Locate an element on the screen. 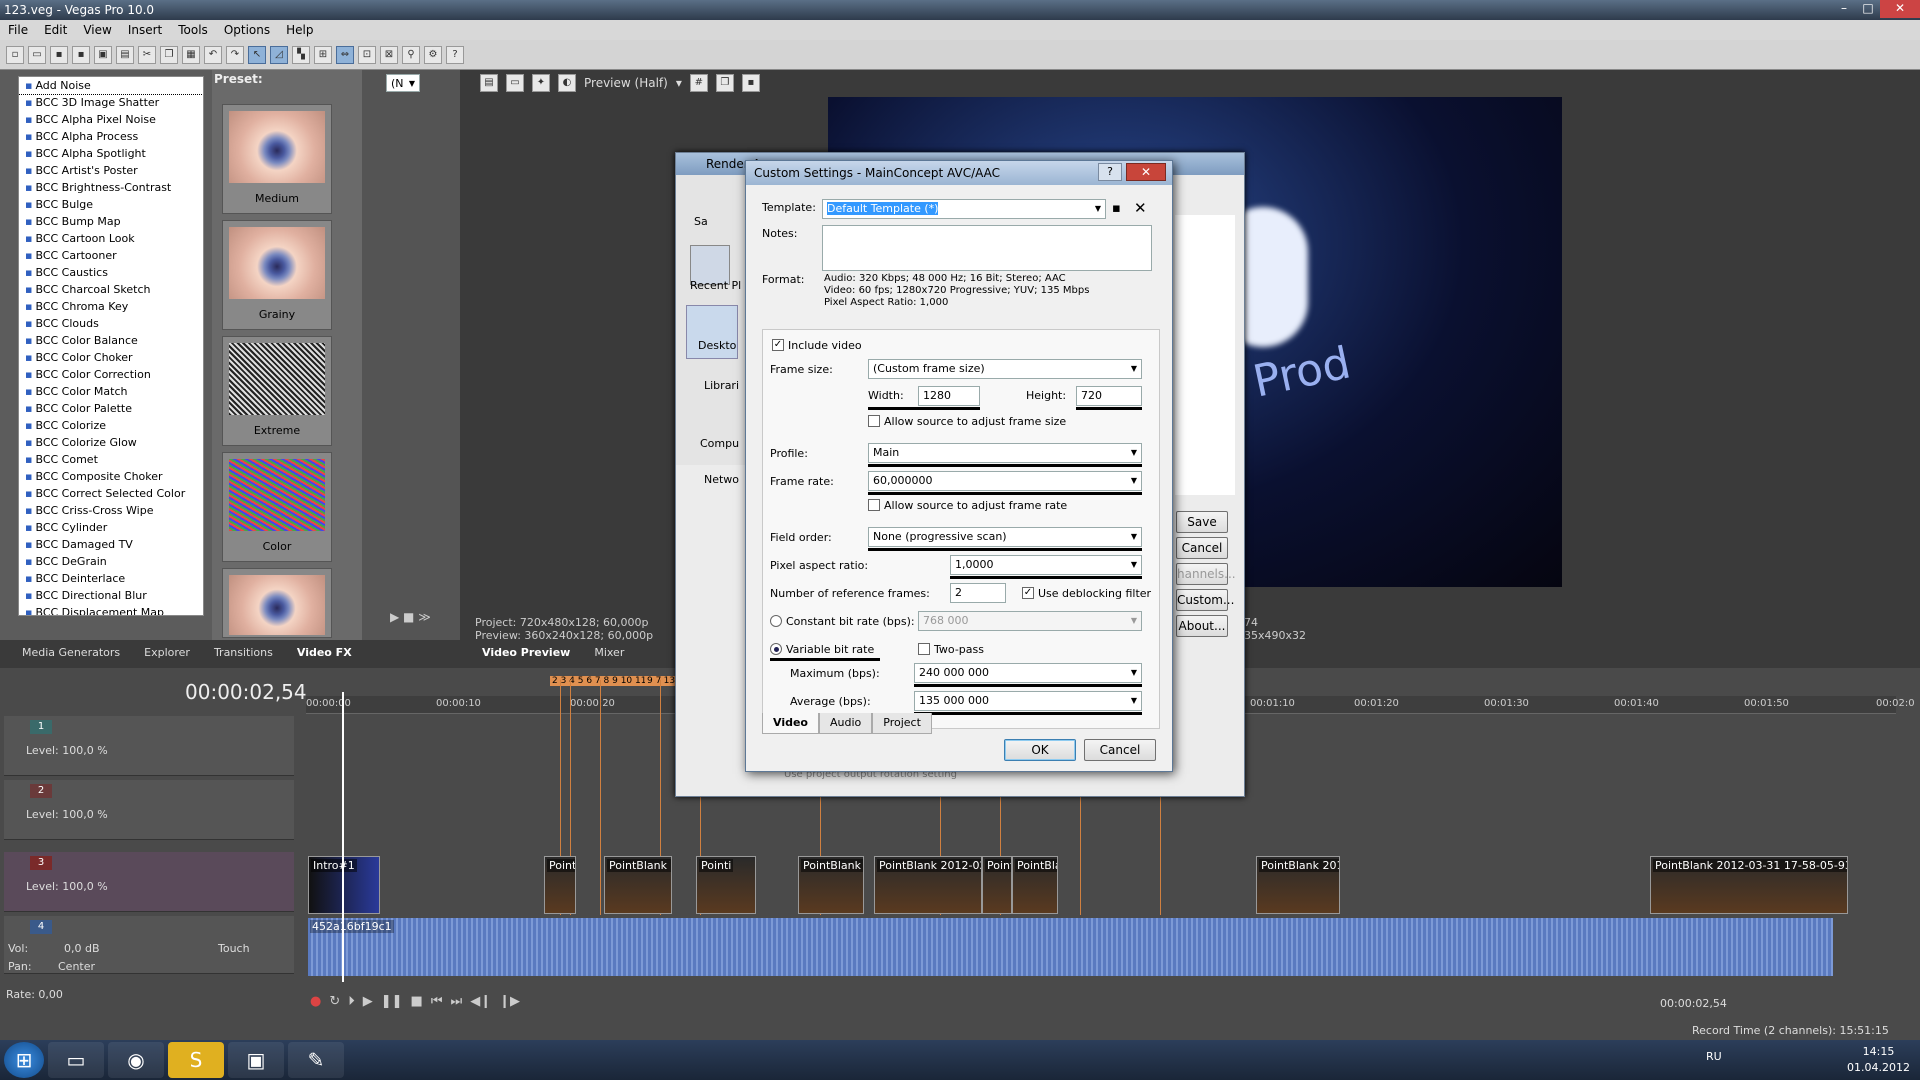  overlays-icon: # is located at coordinates (698, 83).